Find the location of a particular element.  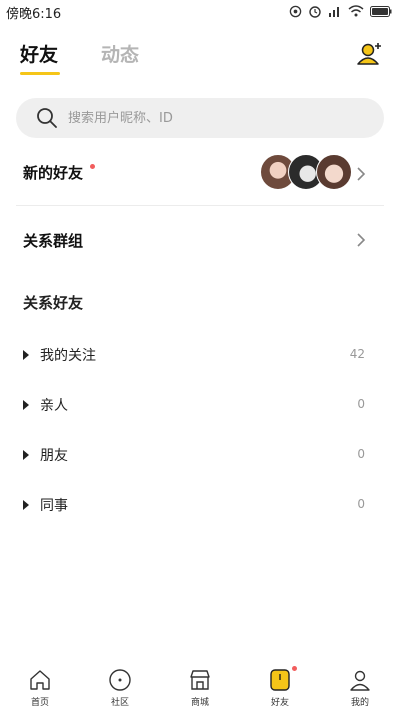

nav-mall: 商城 is located at coordinates (200, 685).